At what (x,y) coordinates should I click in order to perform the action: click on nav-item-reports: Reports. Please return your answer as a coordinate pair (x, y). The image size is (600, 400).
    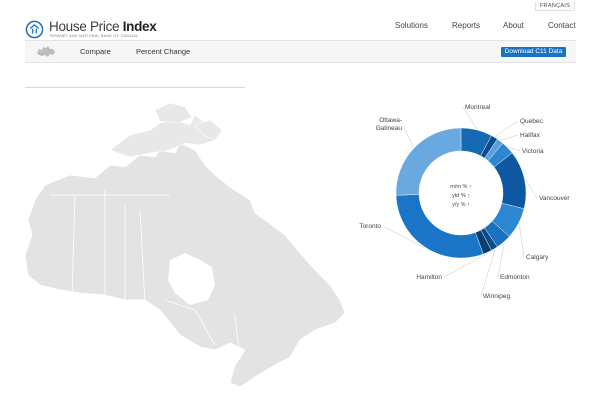
    Looking at the image, I should click on (466, 25).